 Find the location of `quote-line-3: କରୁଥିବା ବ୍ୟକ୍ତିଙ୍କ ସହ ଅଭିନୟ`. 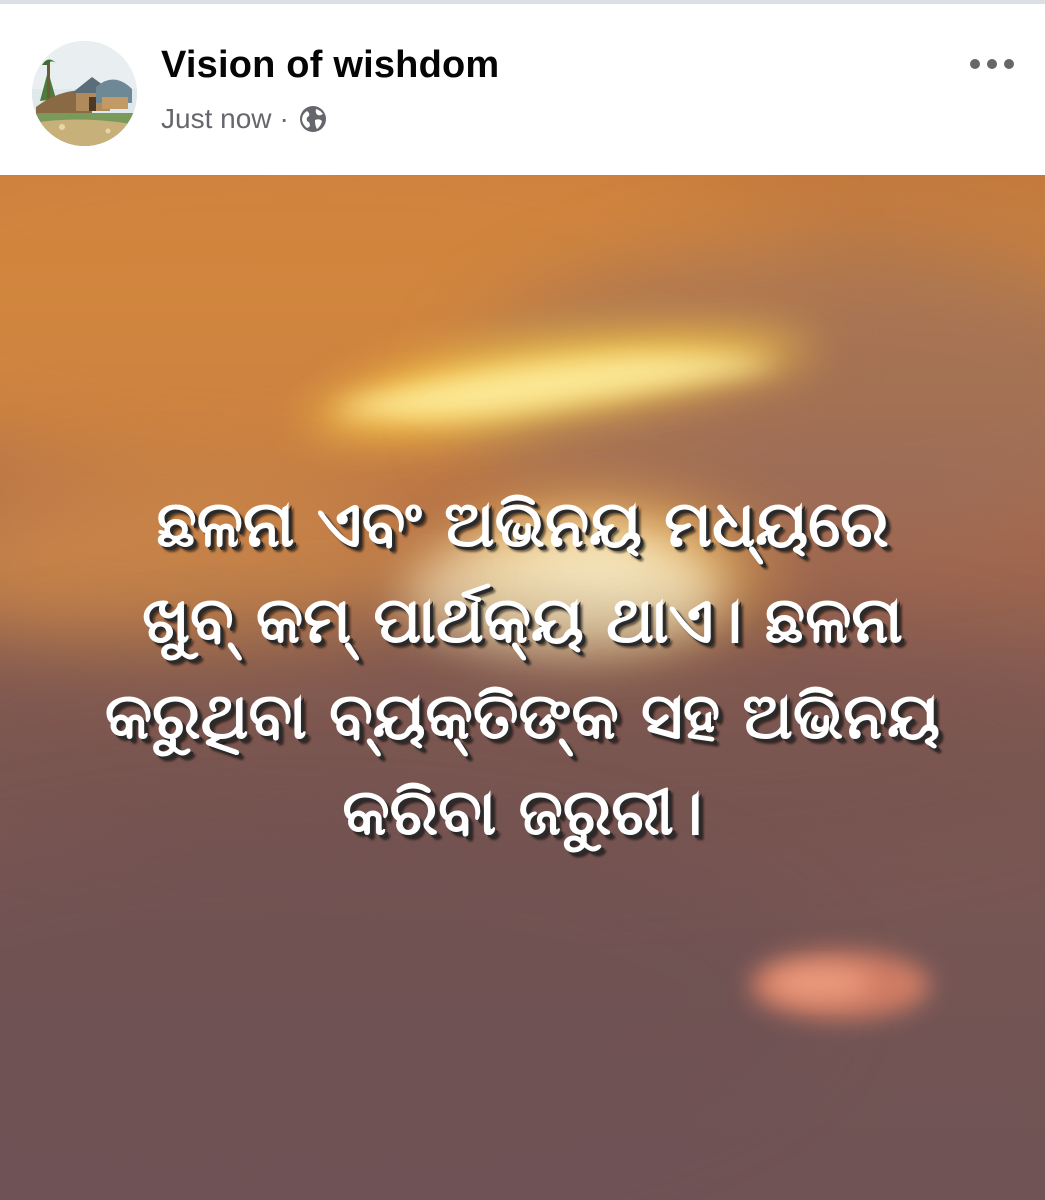

quote-line-3: କରୁଥିବା ବ୍ୟକ୍ତିଙ୍କ ସହ ଅଭିନୟ is located at coordinates (522, 717).